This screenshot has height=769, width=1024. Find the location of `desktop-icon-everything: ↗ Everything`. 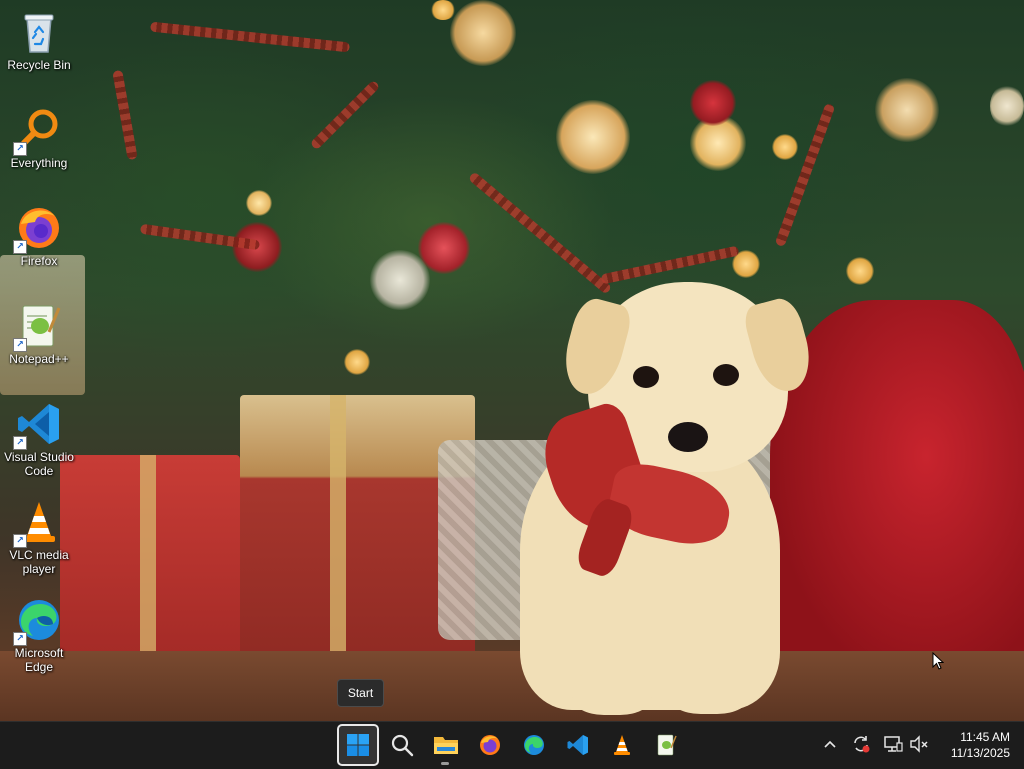

desktop-icon-everything: ↗ Everything is located at coordinates (39, 138).